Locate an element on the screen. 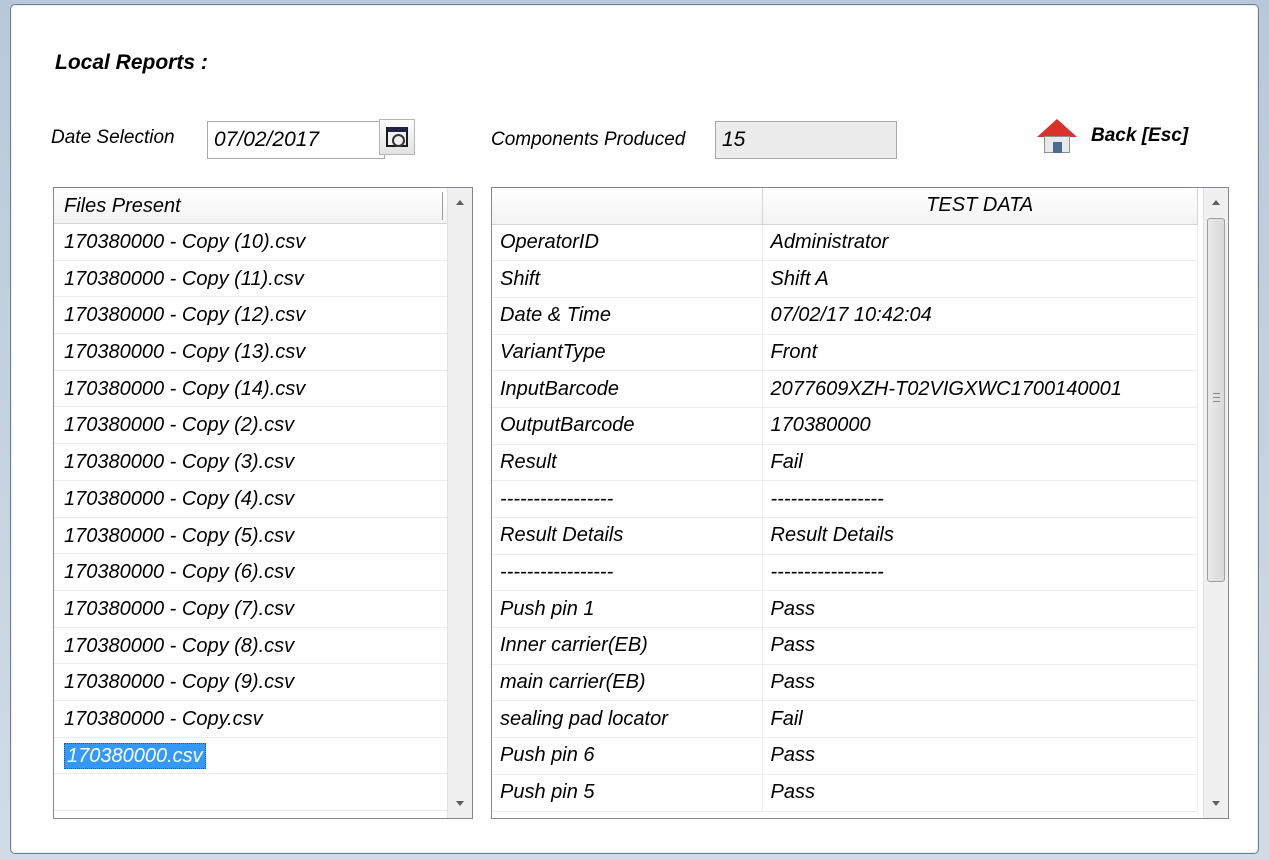 The width and height of the screenshot is (1269, 860). files-scrollbar is located at coordinates (459, 503).